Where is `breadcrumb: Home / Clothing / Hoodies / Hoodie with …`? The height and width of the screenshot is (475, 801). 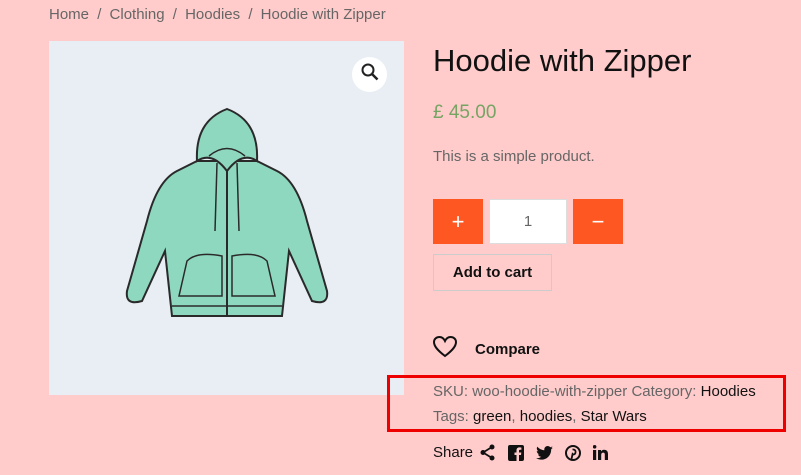 breadcrumb: Home / Clothing / Hoodies / Hoodie with … is located at coordinates (217, 14).